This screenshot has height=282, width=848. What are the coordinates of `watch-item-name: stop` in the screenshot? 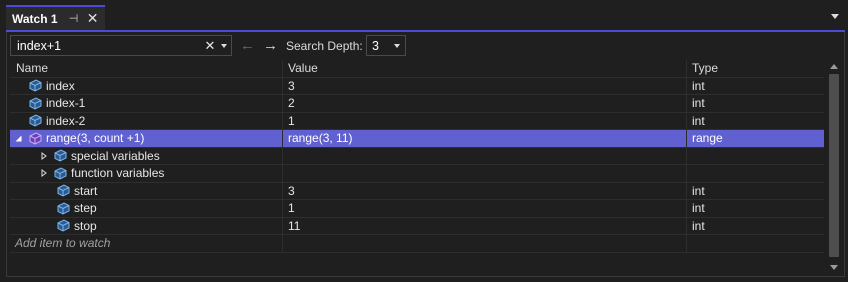 It's located at (85, 225).